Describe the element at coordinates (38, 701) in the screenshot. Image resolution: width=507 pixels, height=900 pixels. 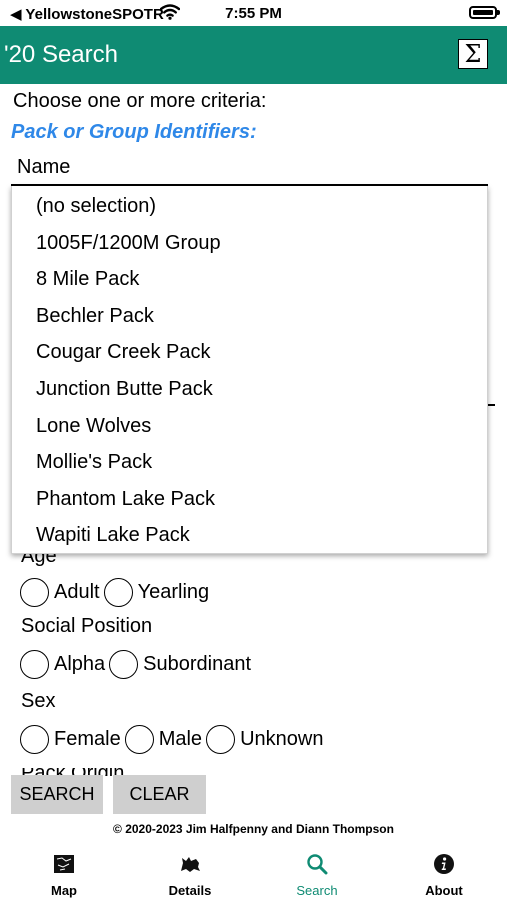
I see `sex-label: Sex` at that location.